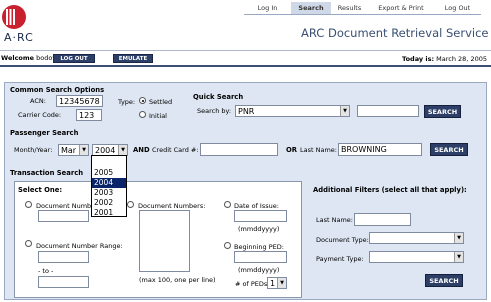 This screenshot has width=491, height=302. I want to click on num-peds-value: 1, so click(273, 283).